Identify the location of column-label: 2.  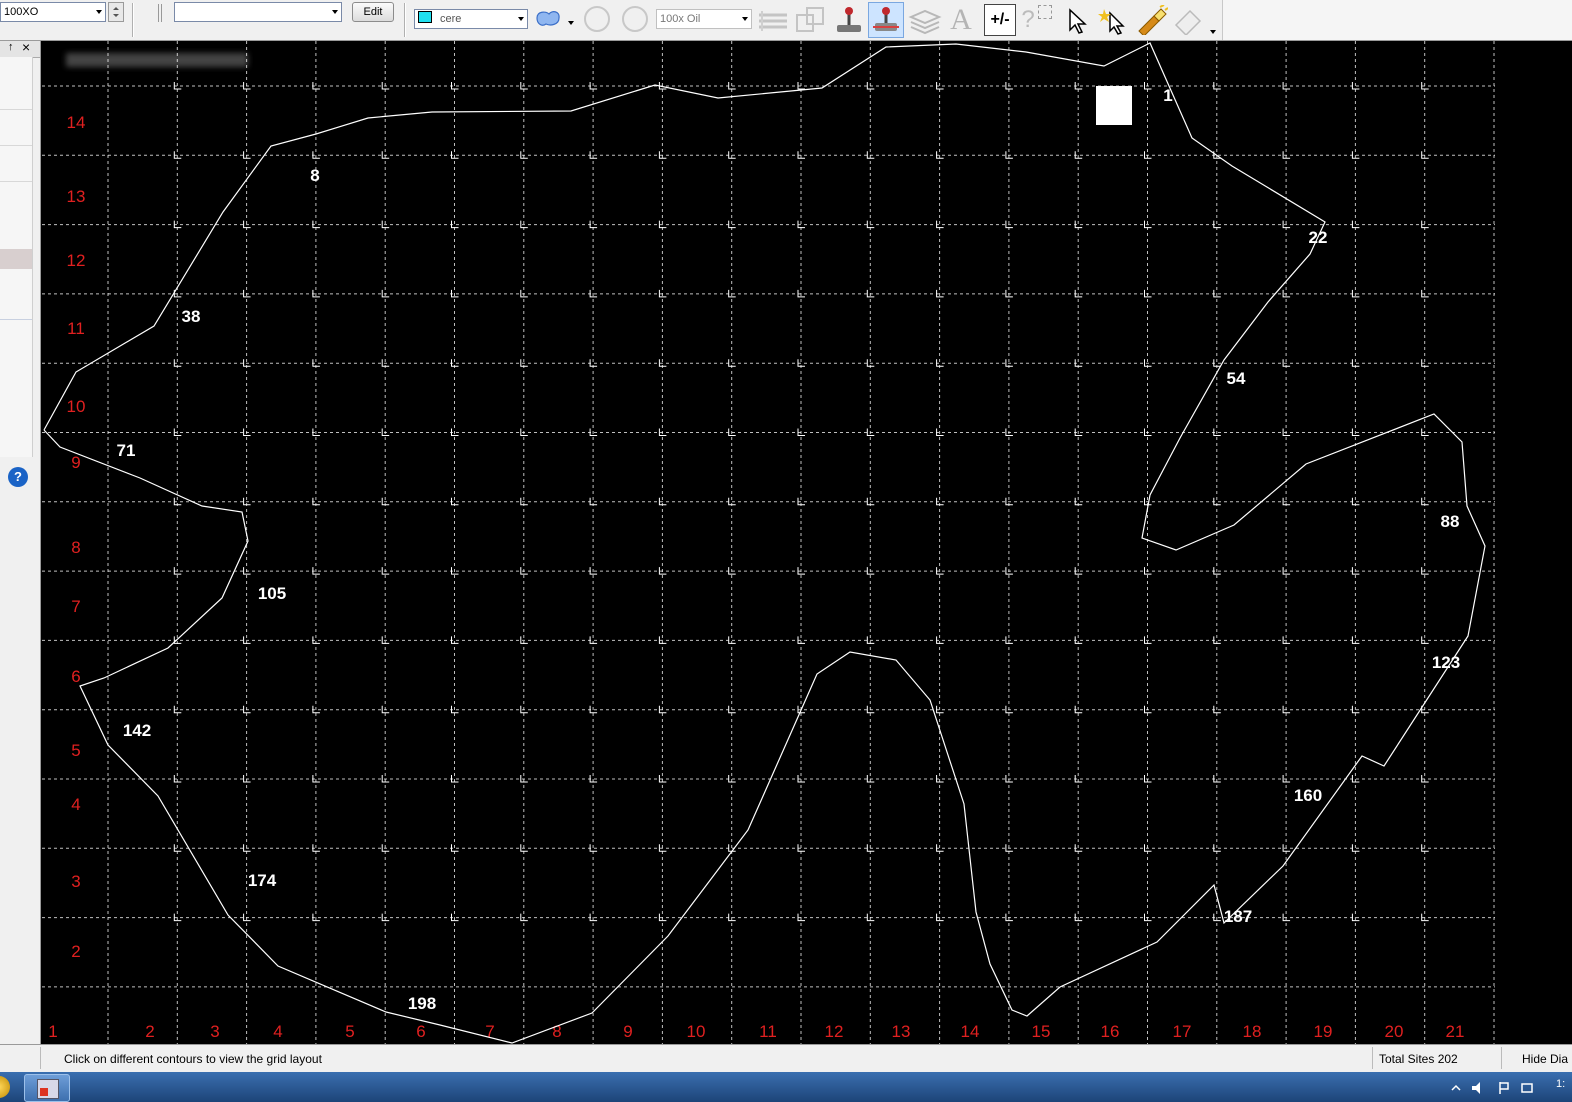
(149, 1031).